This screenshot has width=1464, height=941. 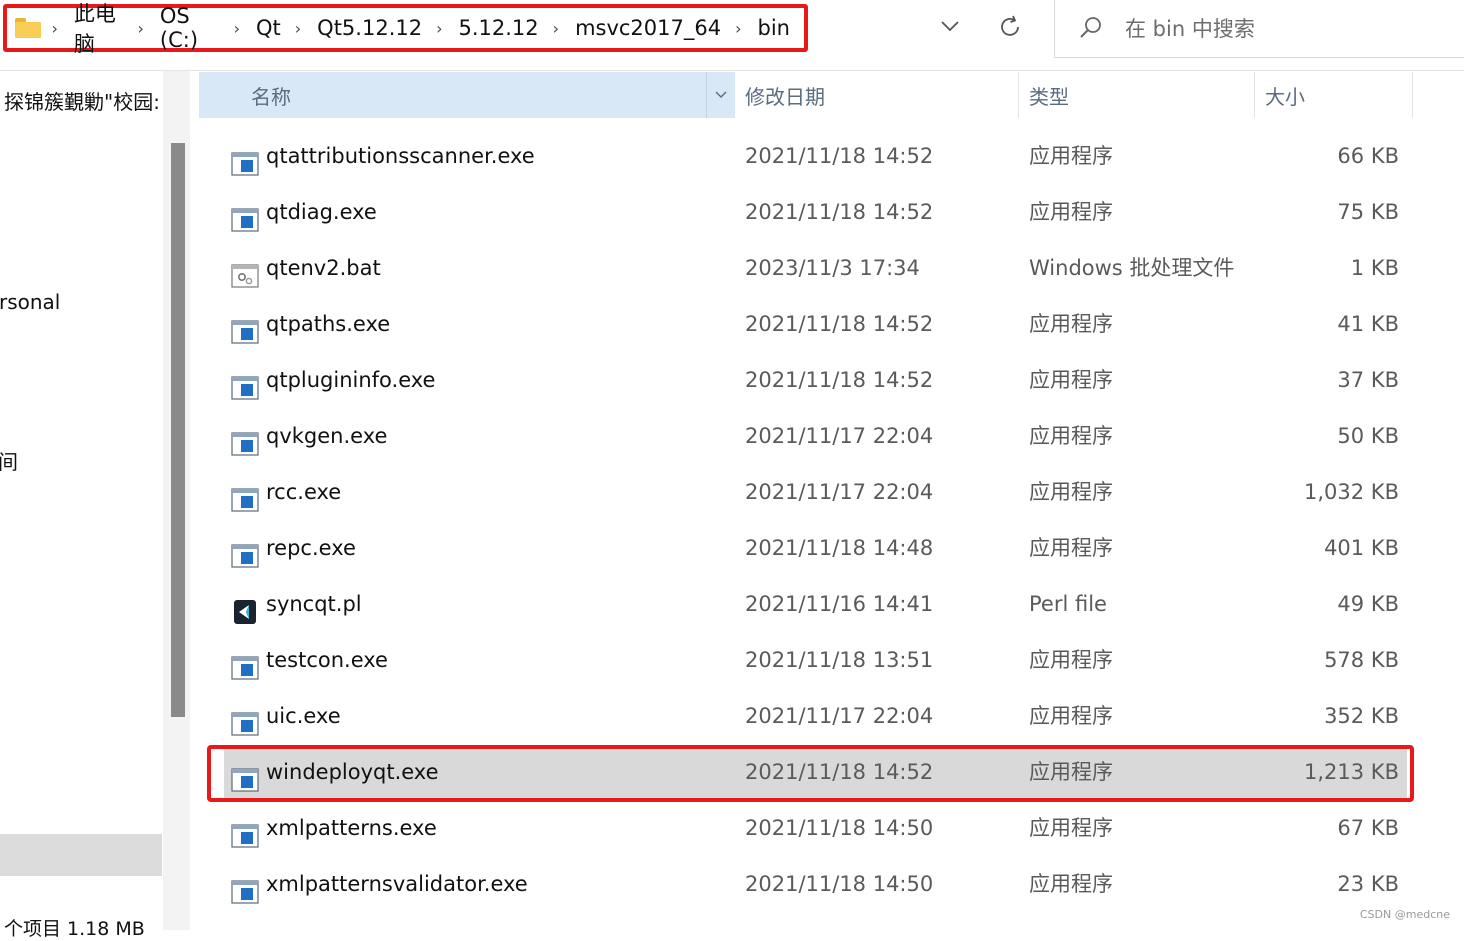 What do you see at coordinates (82, 100) in the screenshot?
I see `nav-item: 探锦簇覲勦"校园:` at bounding box center [82, 100].